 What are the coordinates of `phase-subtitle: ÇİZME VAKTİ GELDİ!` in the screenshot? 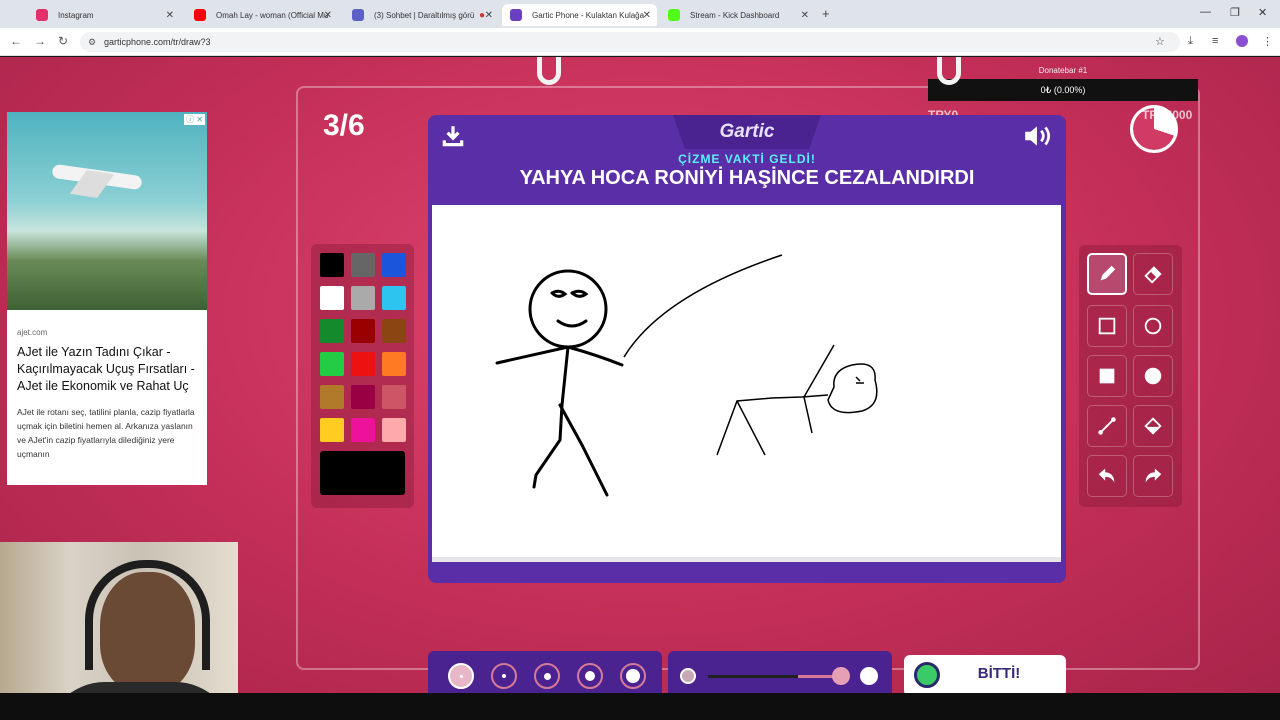 It's located at (747, 159).